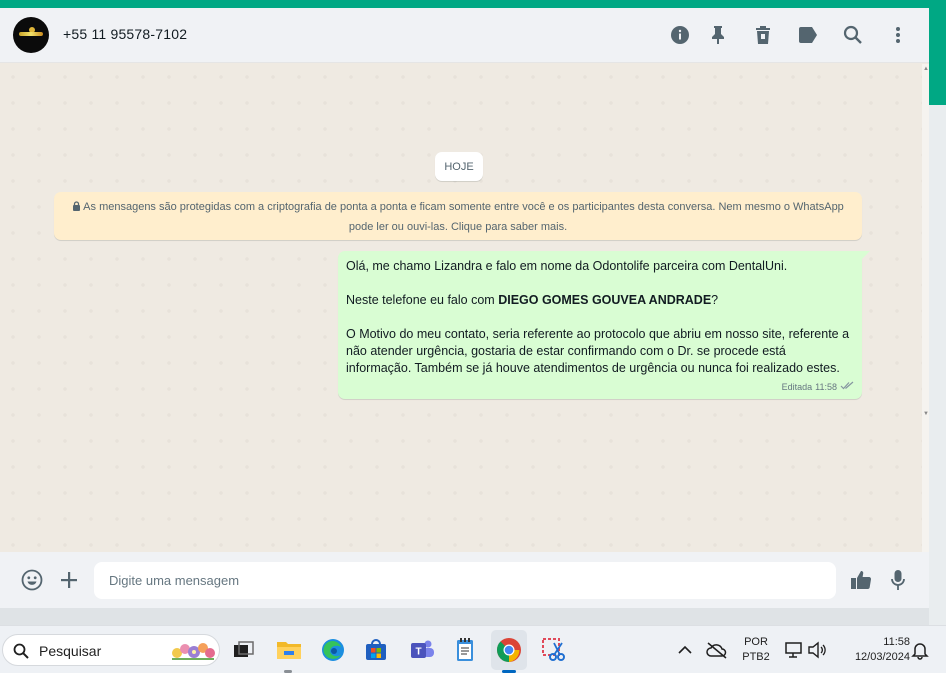  What do you see at coordinates (920, 650) in the screenshot?
I see `notification-bell-icon` at bounding box center [920, 650].